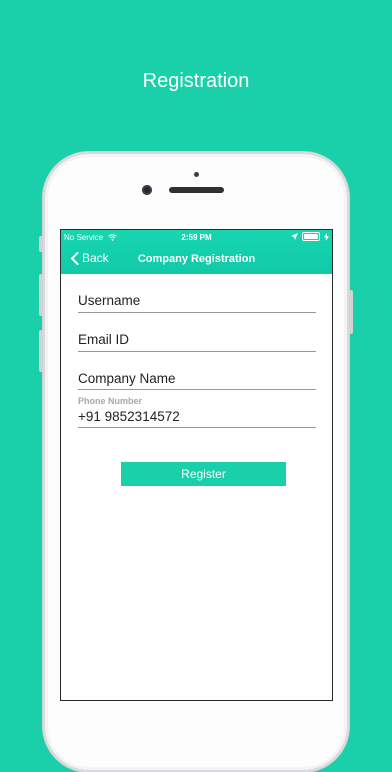 This screenshot has width=392, height=772. Describe the element at coordinates (104, 339) in the screenshot. I see `email-placeholder: Email ID` at that location.